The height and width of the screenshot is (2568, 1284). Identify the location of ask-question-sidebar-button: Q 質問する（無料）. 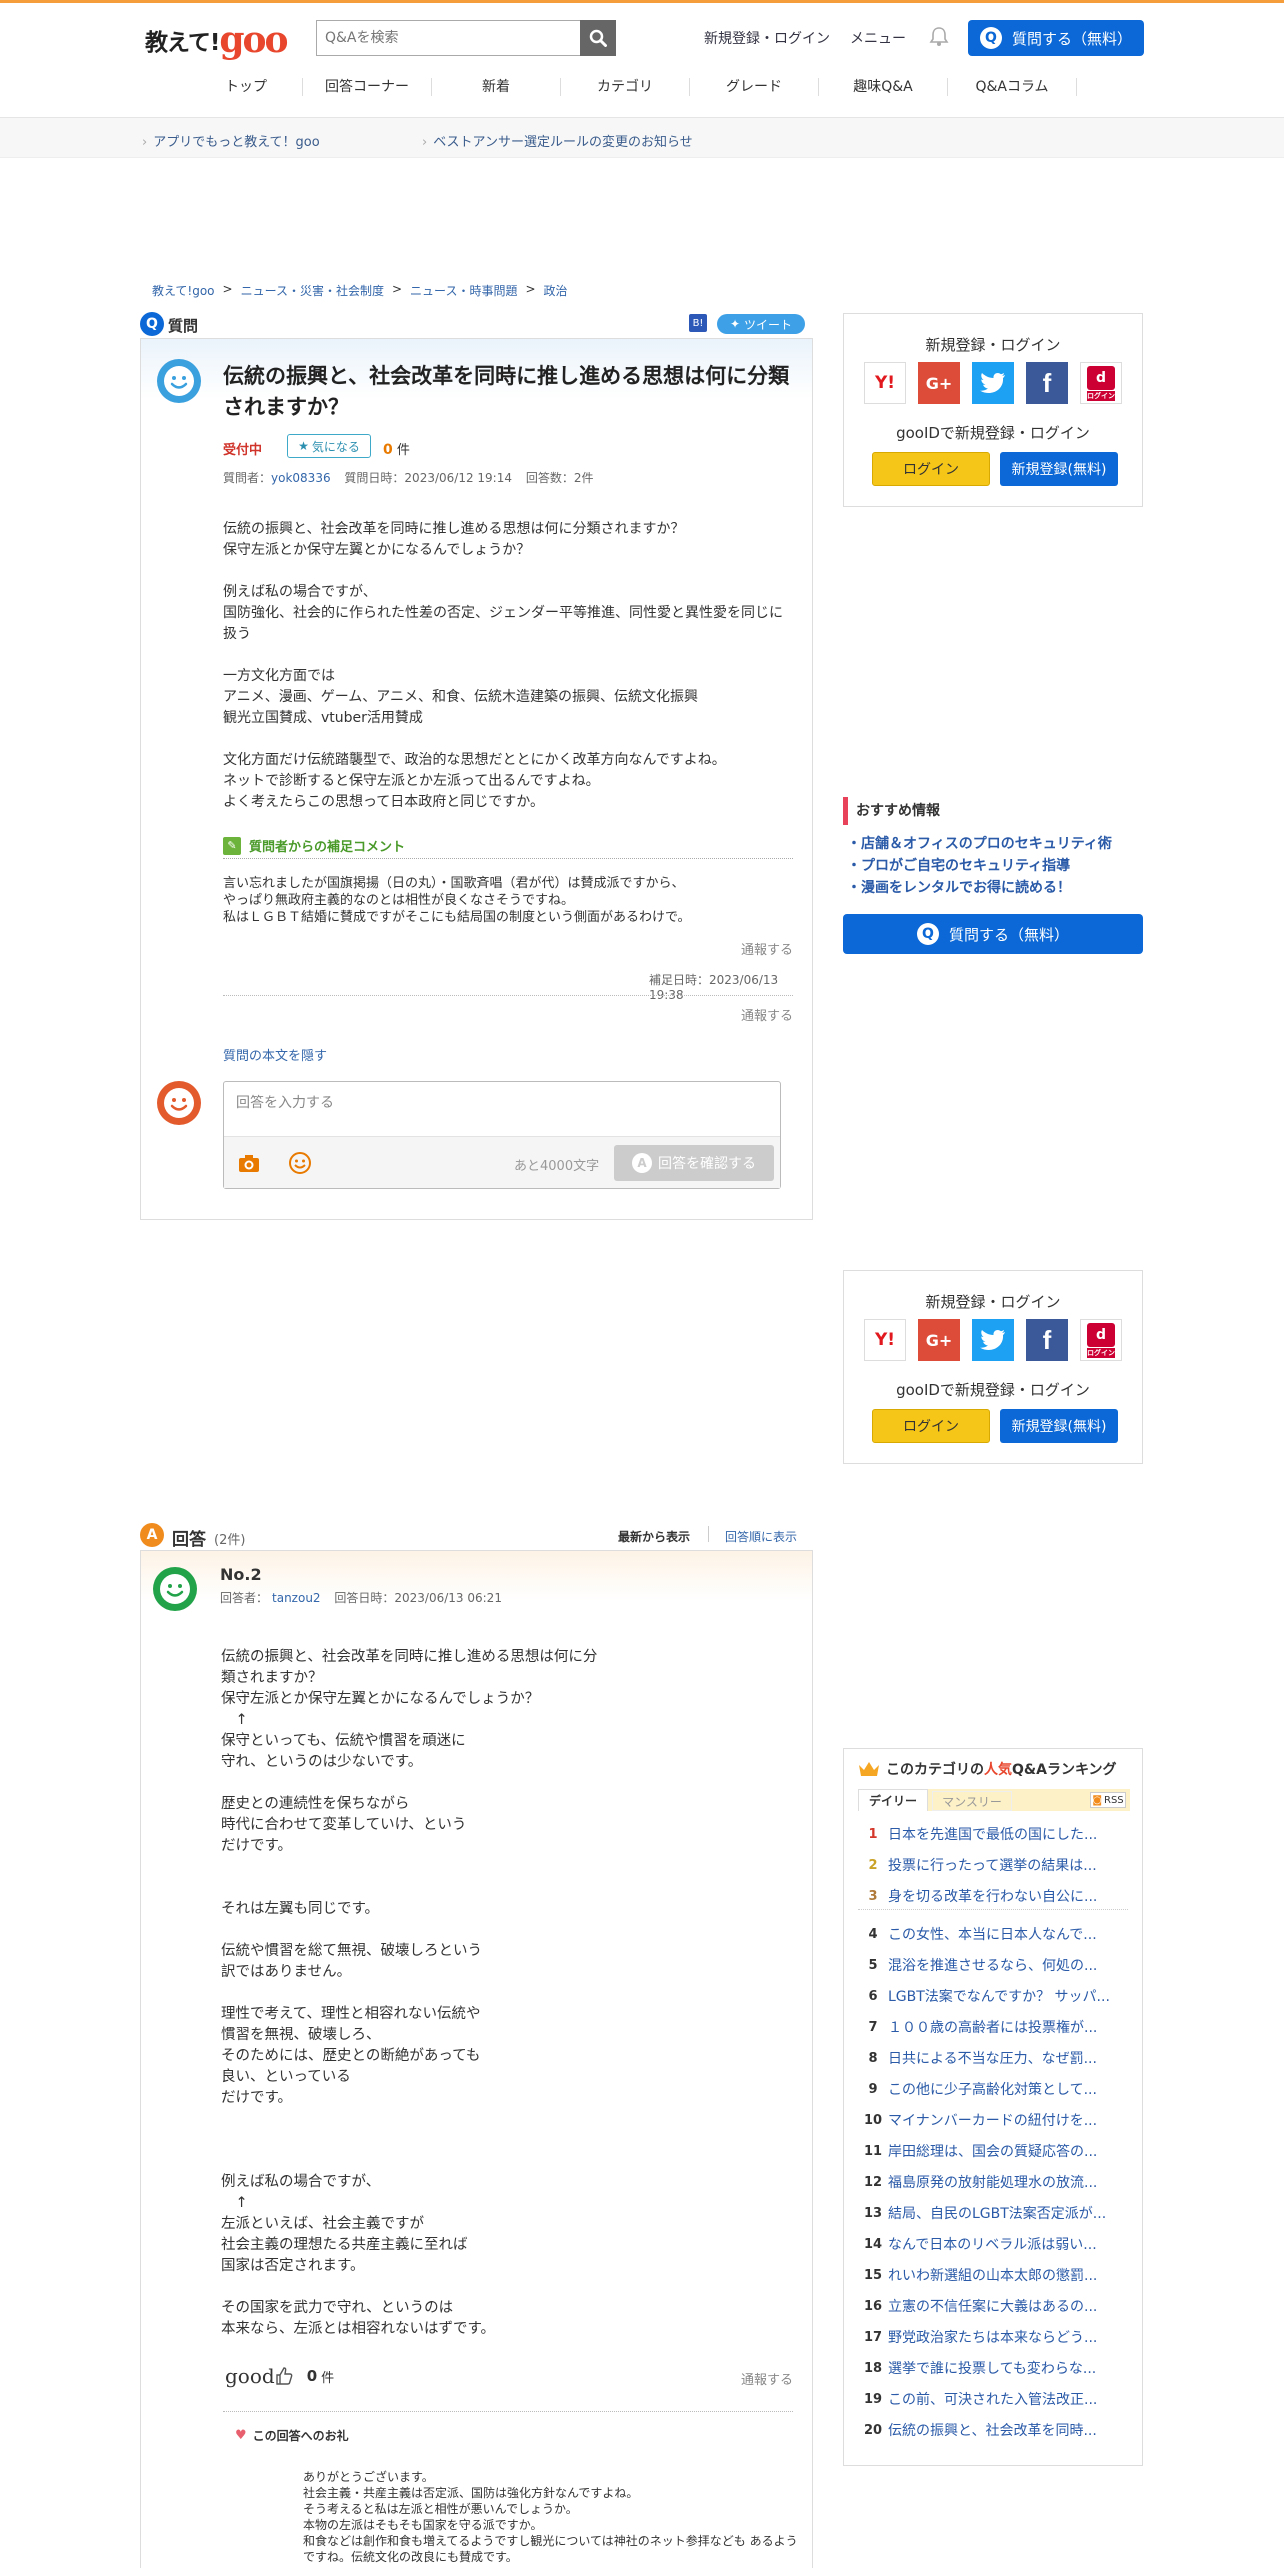
(993, 934).